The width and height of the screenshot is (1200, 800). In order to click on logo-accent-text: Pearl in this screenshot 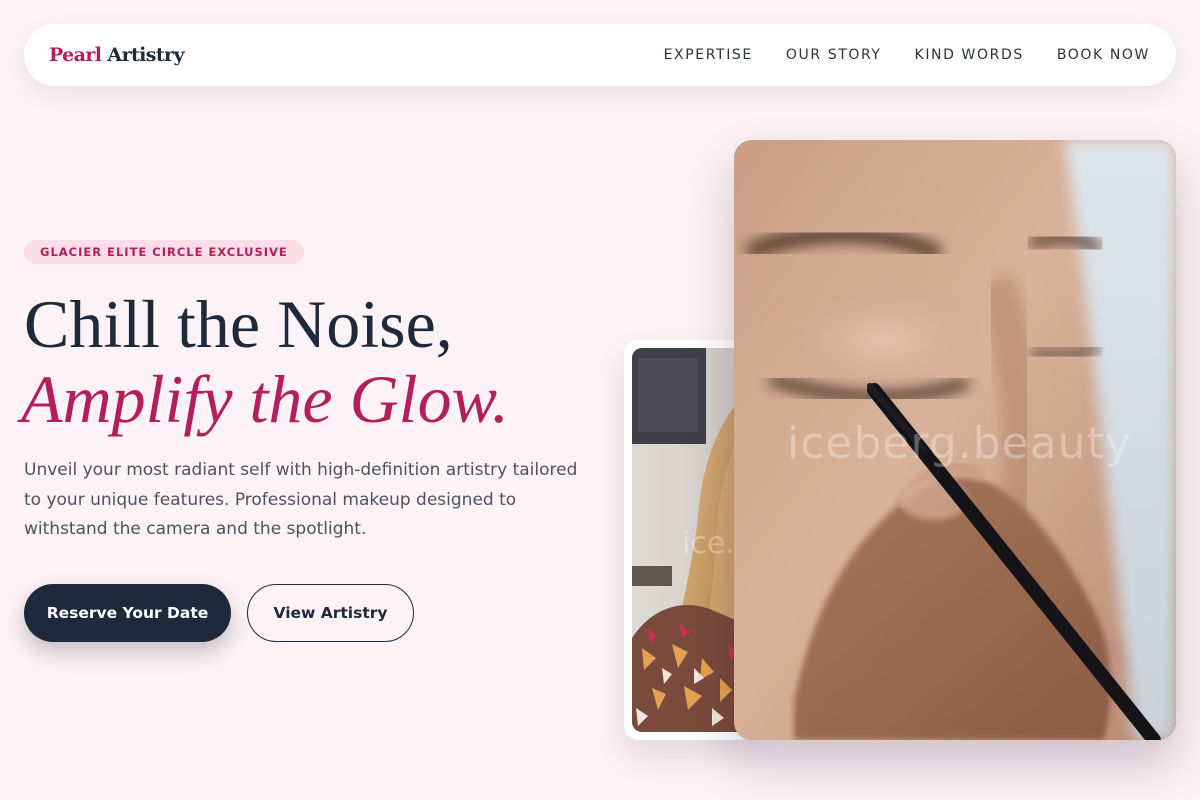, I will do `click(75, 55)`.